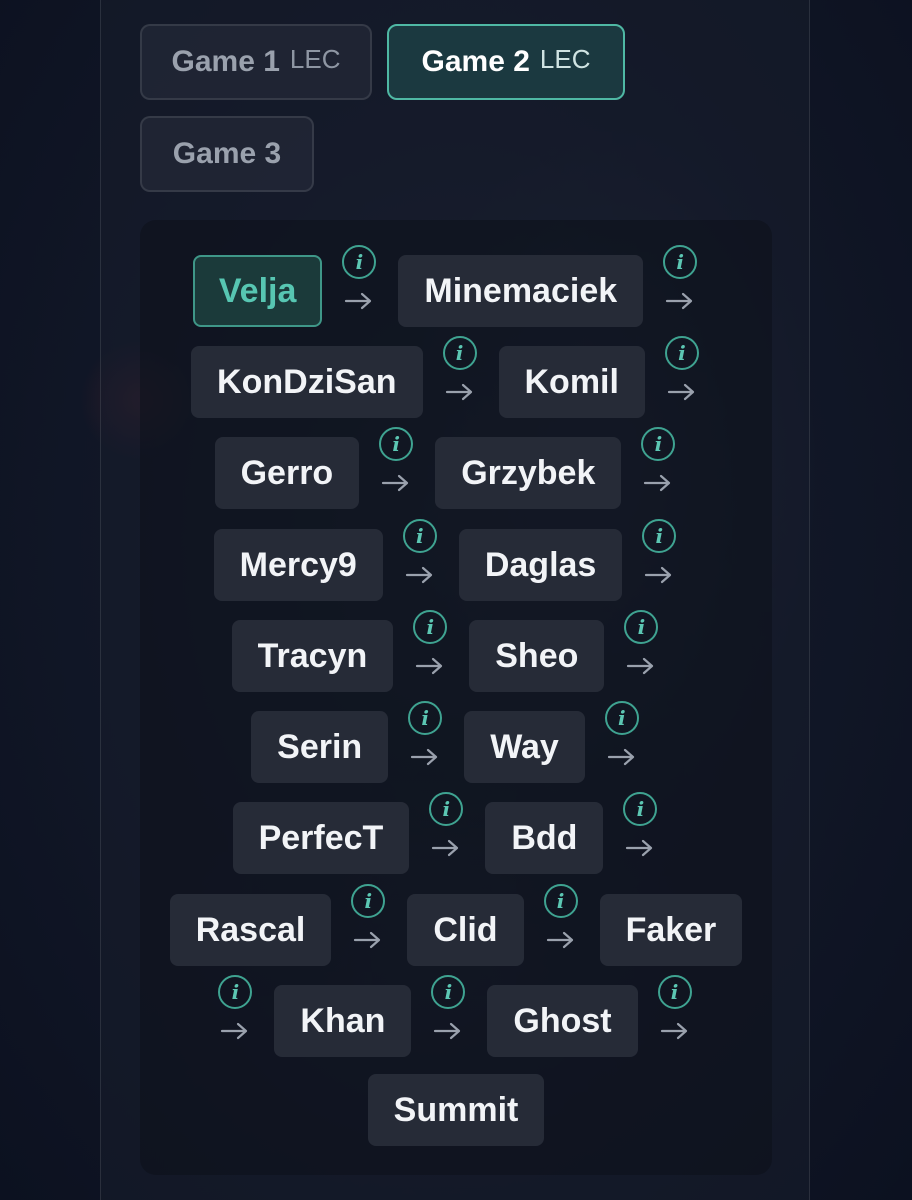 This screenshot has height=1200, width=912. Describe the element at coordinates (544, 838) in the screenshot. I see `player-chip-bdd: Bdd` at that location.